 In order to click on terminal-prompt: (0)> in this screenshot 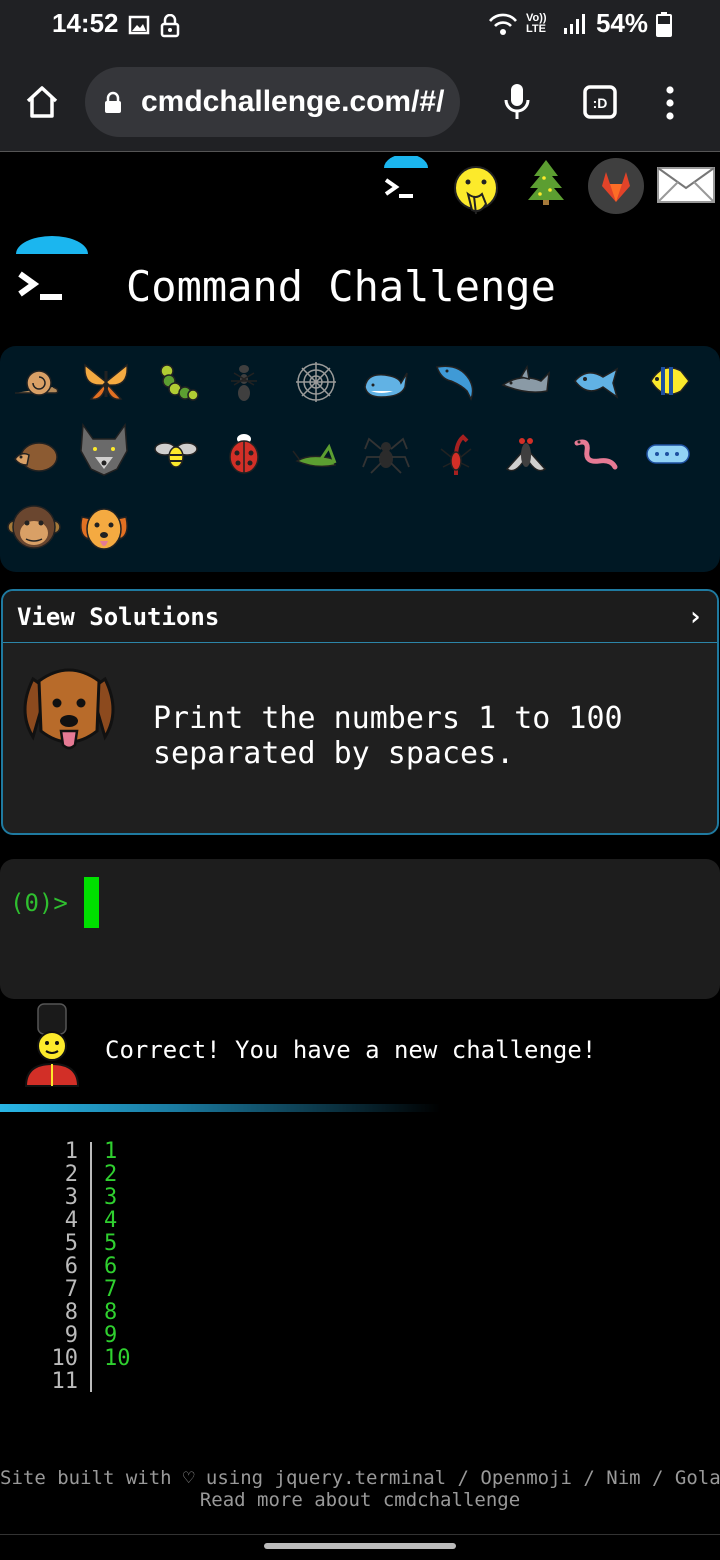, I will do `click(39, 903)`.